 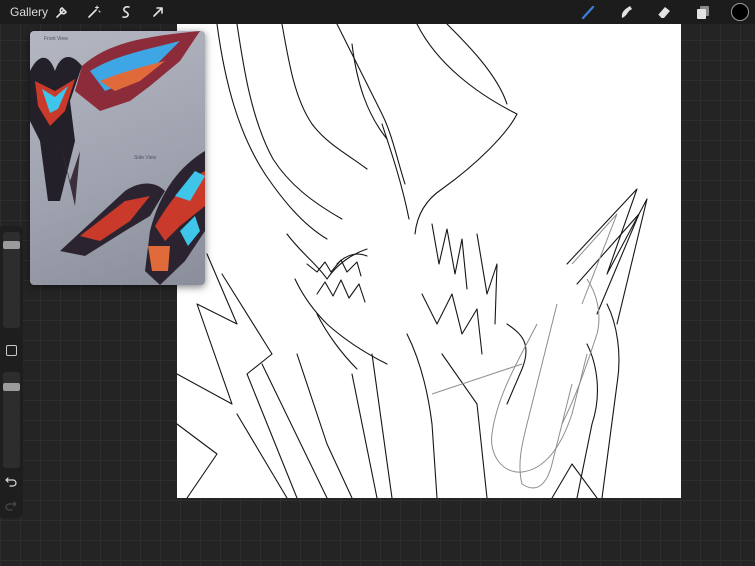 I want to click on left-sidebar, so click(x=11, y=372).